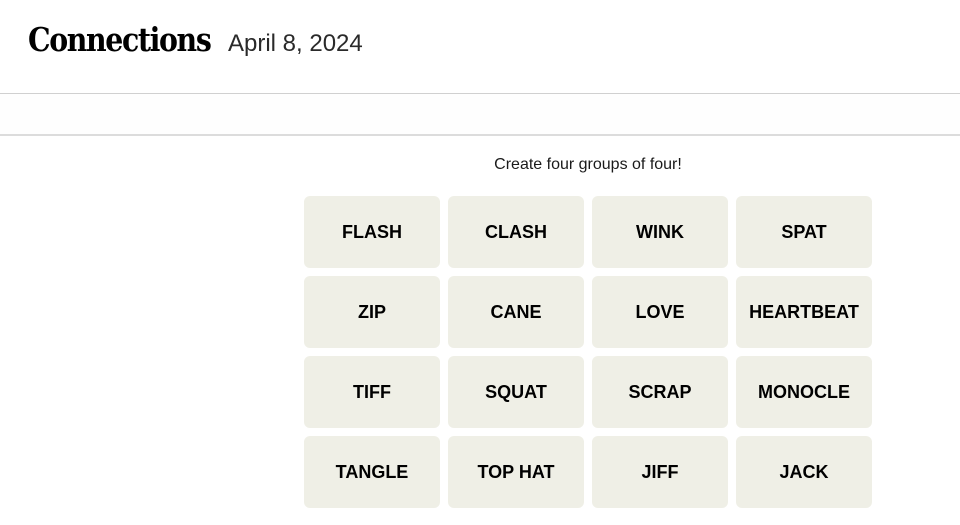  I want to click on word-tile: TANGLE, so click(372, 472).